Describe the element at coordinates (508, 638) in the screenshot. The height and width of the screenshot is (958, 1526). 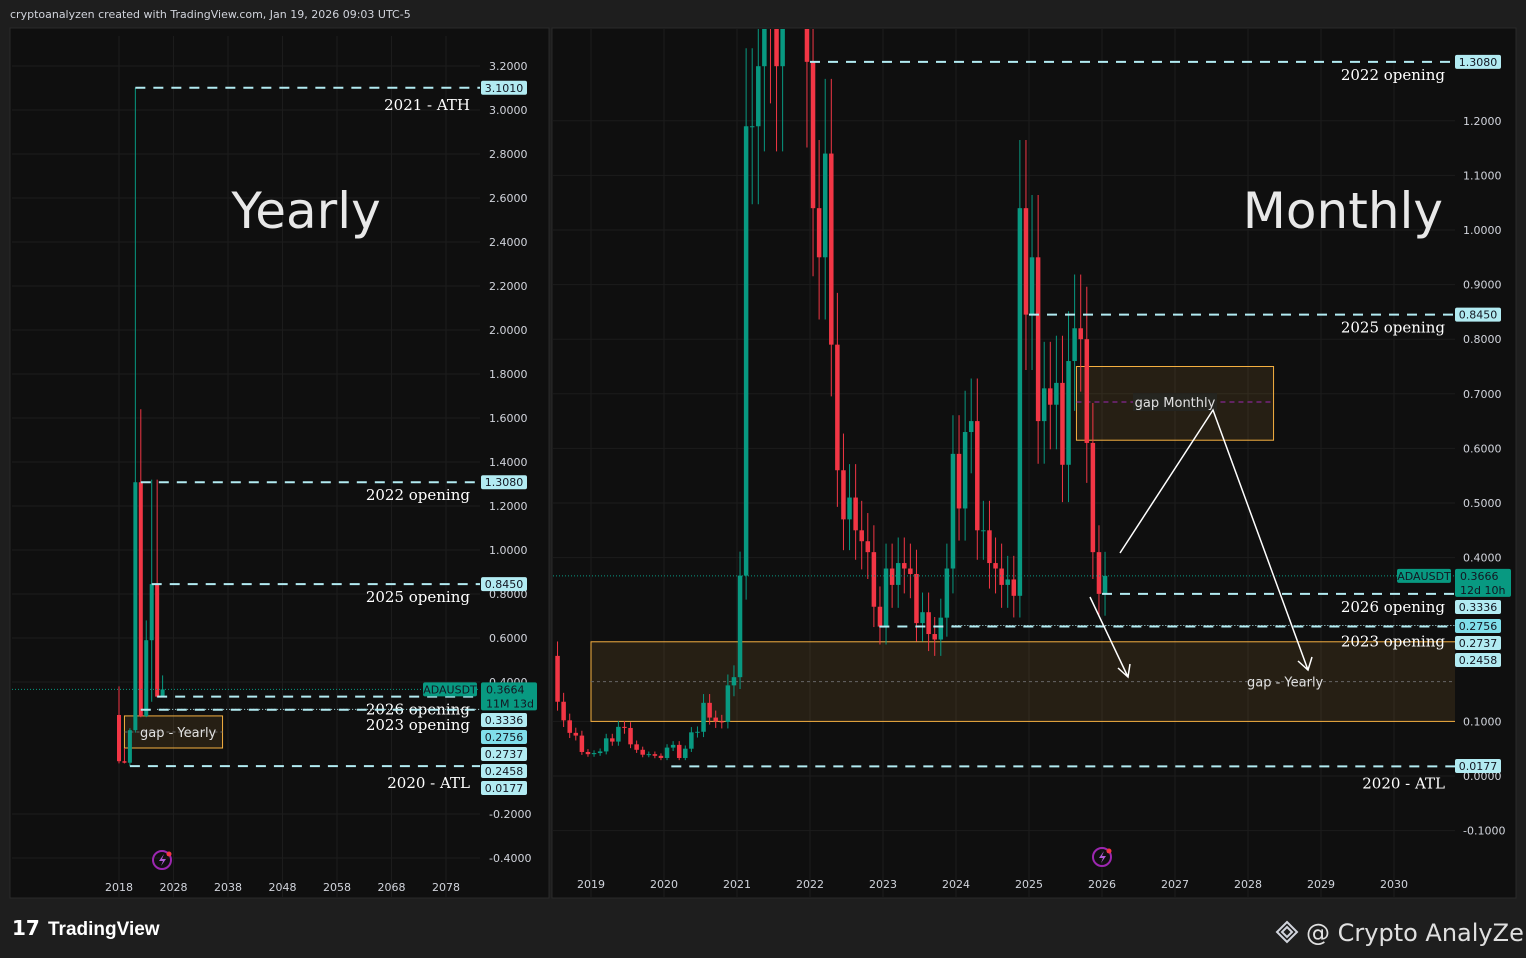
I see `y-tick-label: 0.6000` at that location.